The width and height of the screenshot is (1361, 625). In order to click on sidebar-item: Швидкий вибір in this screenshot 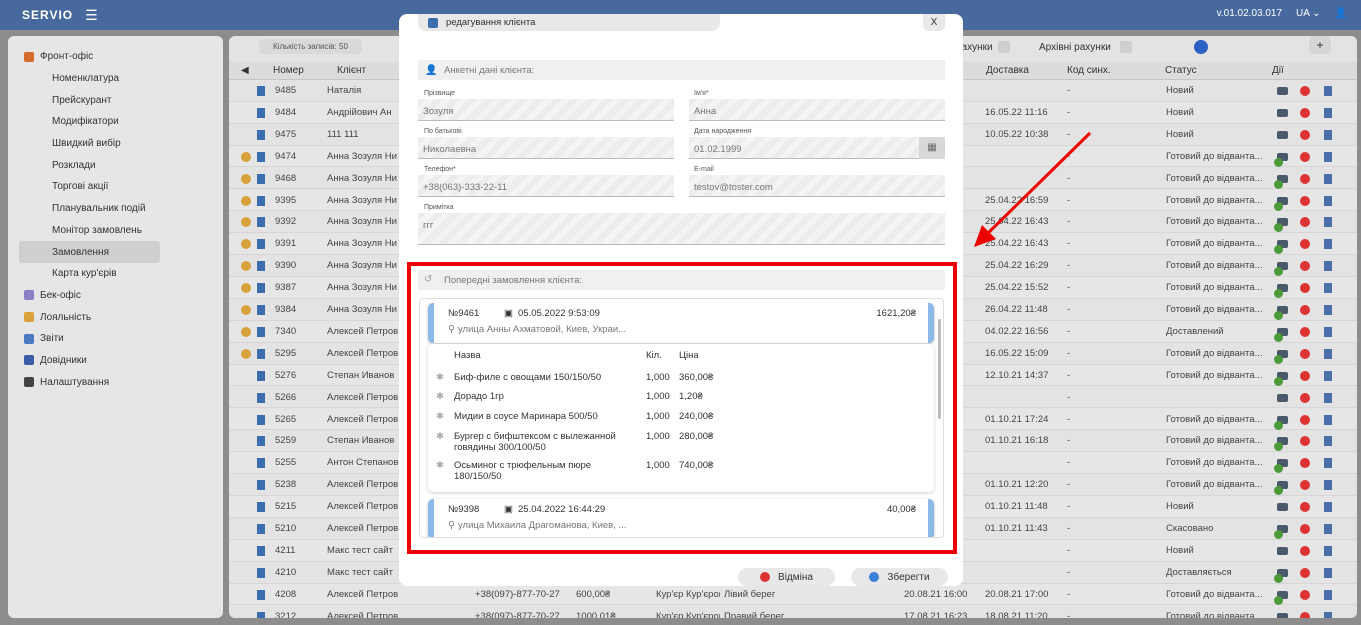, I will do `click(115, 144)`.